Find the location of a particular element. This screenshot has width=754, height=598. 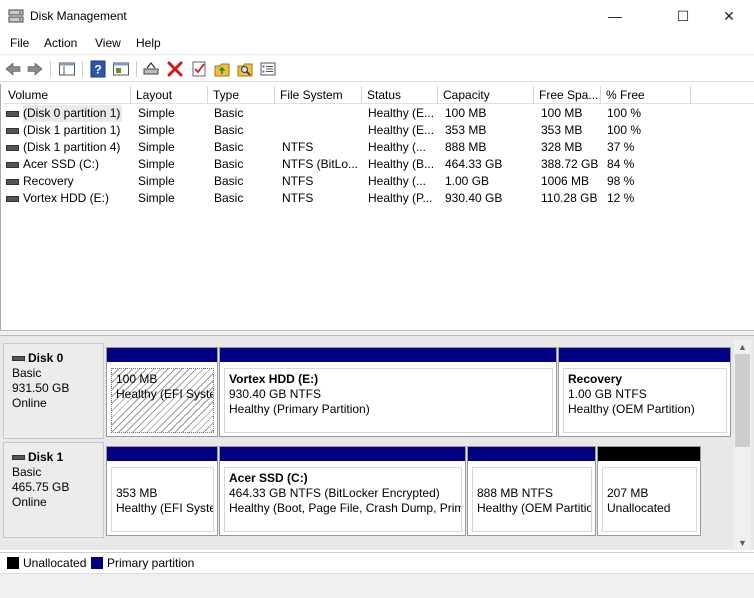

partition-size: 888 MB NTFS is located at coordinates (515, 493).